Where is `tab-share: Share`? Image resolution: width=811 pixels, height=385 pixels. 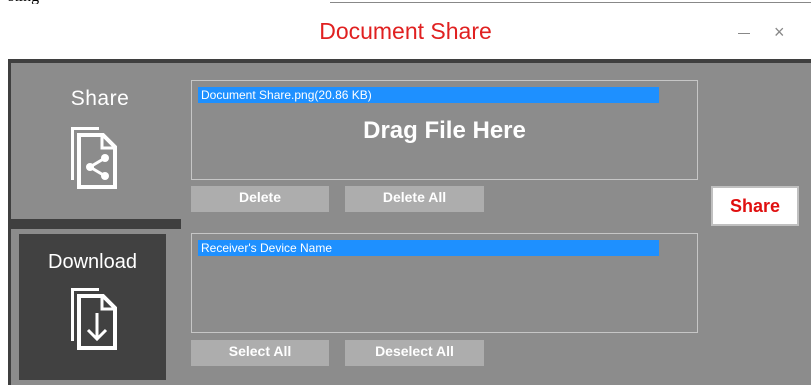 tab-share: Share is located at coordinates (100, 144).